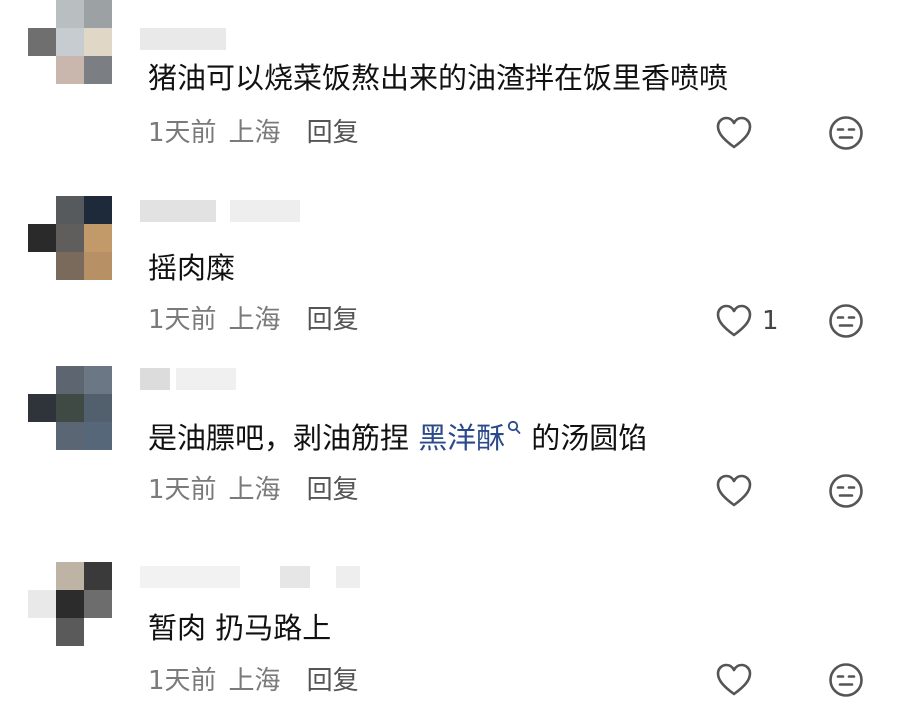 This screenshot has height=718, width=900. Describe the element at coordinates (240, 628) in the screenshot. I see `comment-text: 暂肉 扔马路上` at that location.